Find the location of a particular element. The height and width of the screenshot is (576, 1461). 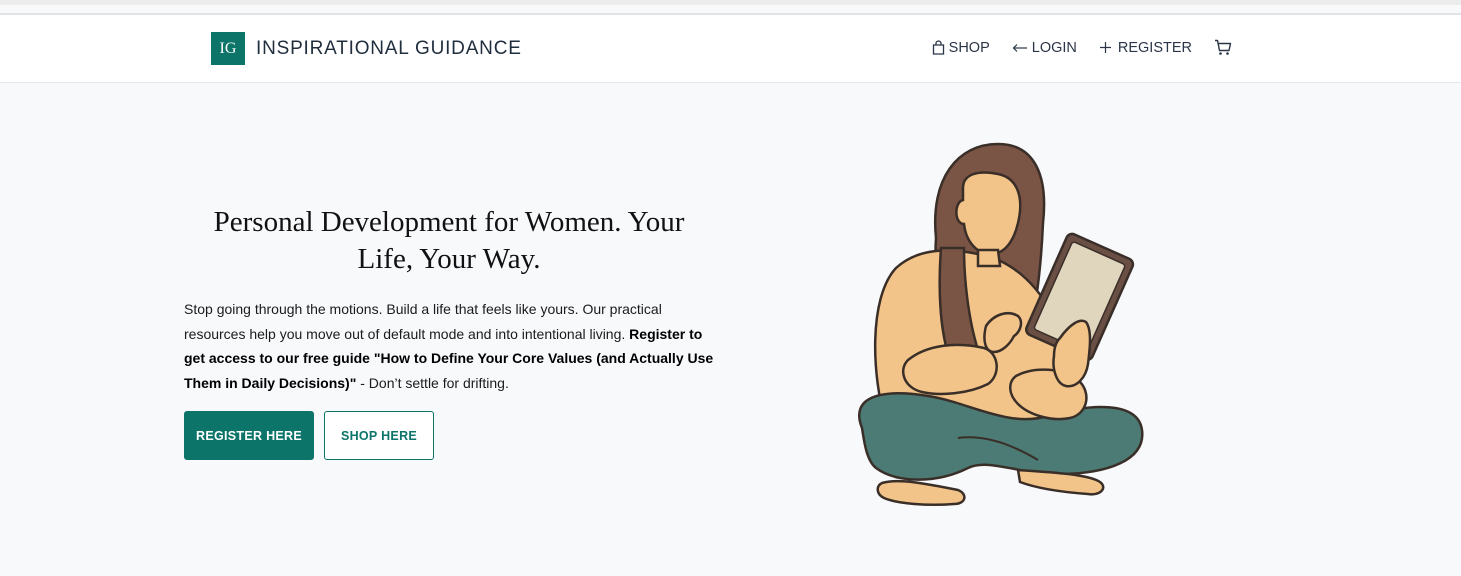

logo-badge: IG is located at coordinates (228, 48).